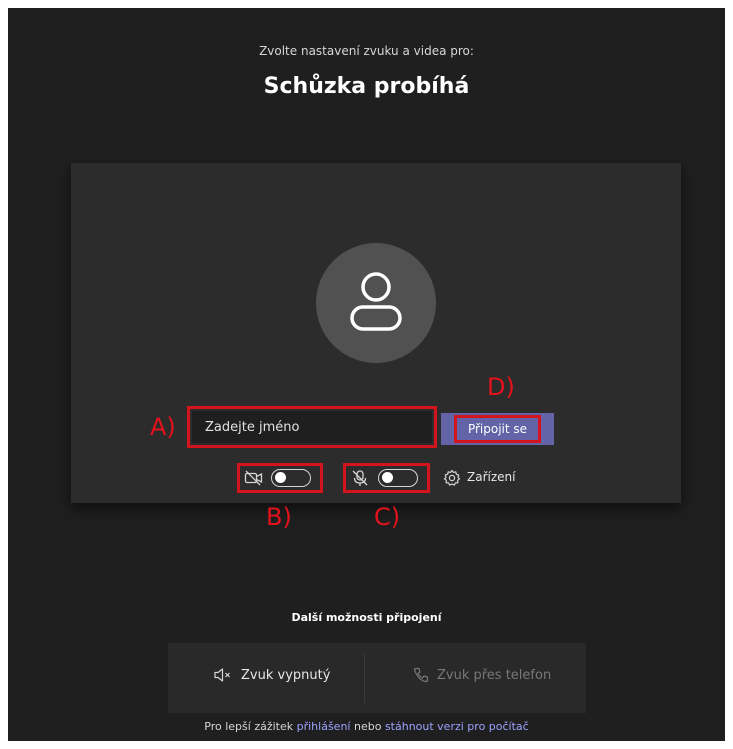 Image resolution: width=733 pixels, height=749 pixels. Describe the element at coordinates (387, 517) in the screenshot. I see `annotation-label-c: C)` at that location.